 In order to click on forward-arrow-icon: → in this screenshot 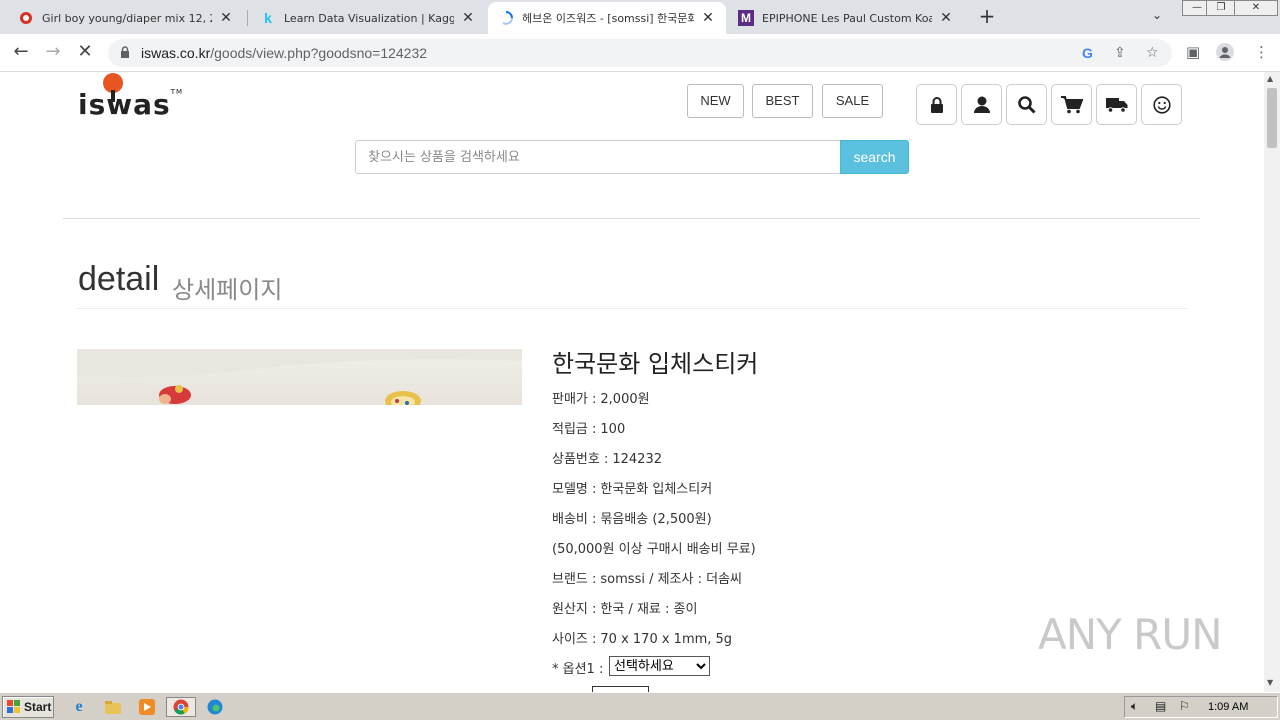, I will do `click(53, 53)`.